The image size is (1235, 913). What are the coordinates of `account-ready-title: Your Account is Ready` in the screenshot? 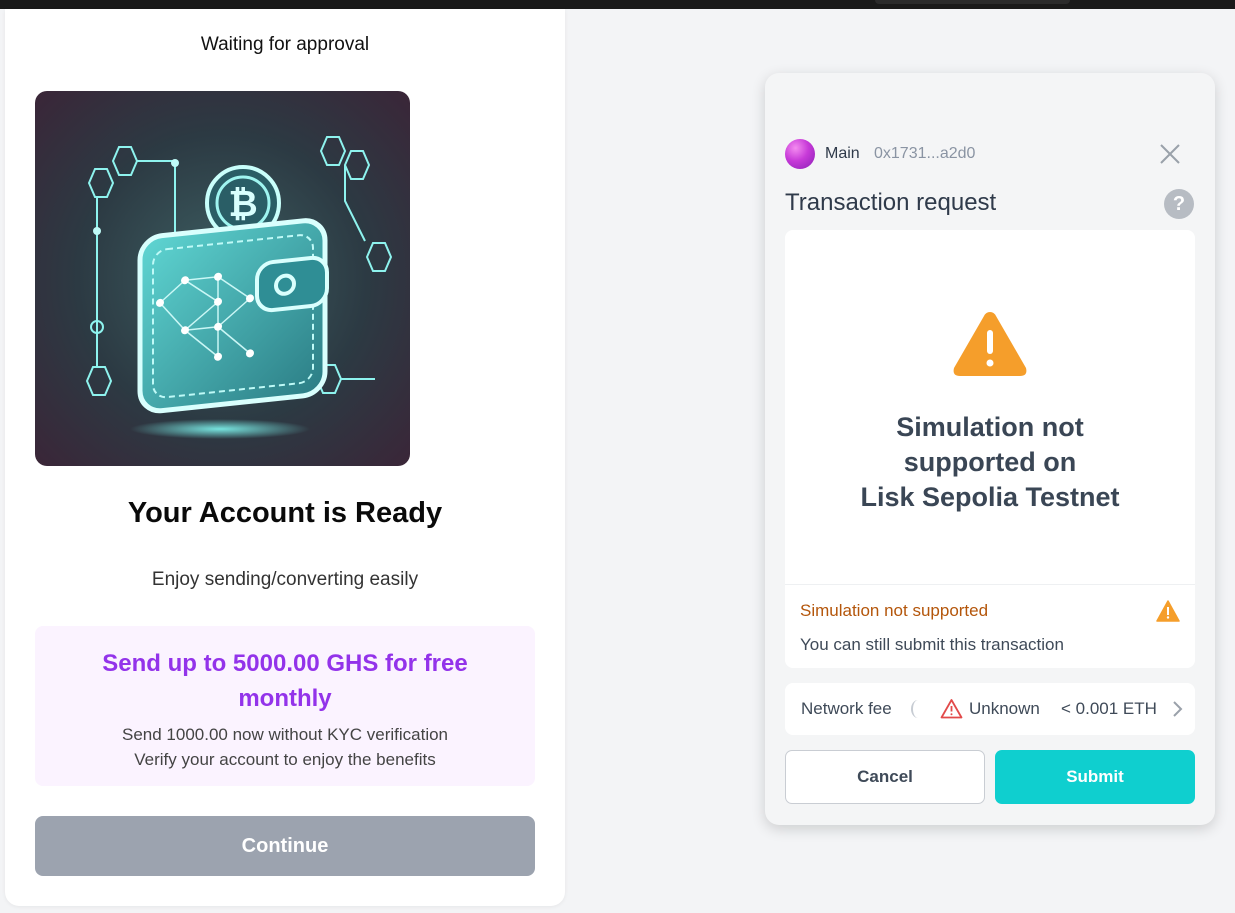 It's located at (285, 513).